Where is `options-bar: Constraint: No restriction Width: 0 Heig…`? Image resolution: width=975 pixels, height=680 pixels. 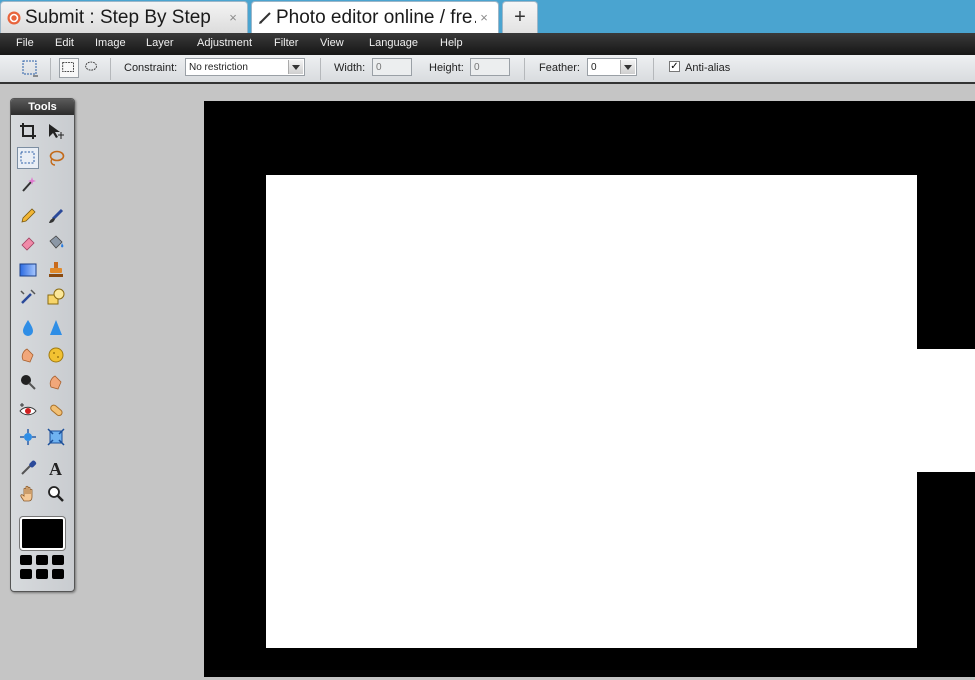
options-bar: Constraint: No restriction Width: 0 Heig… is located at coordinates (487, 69).